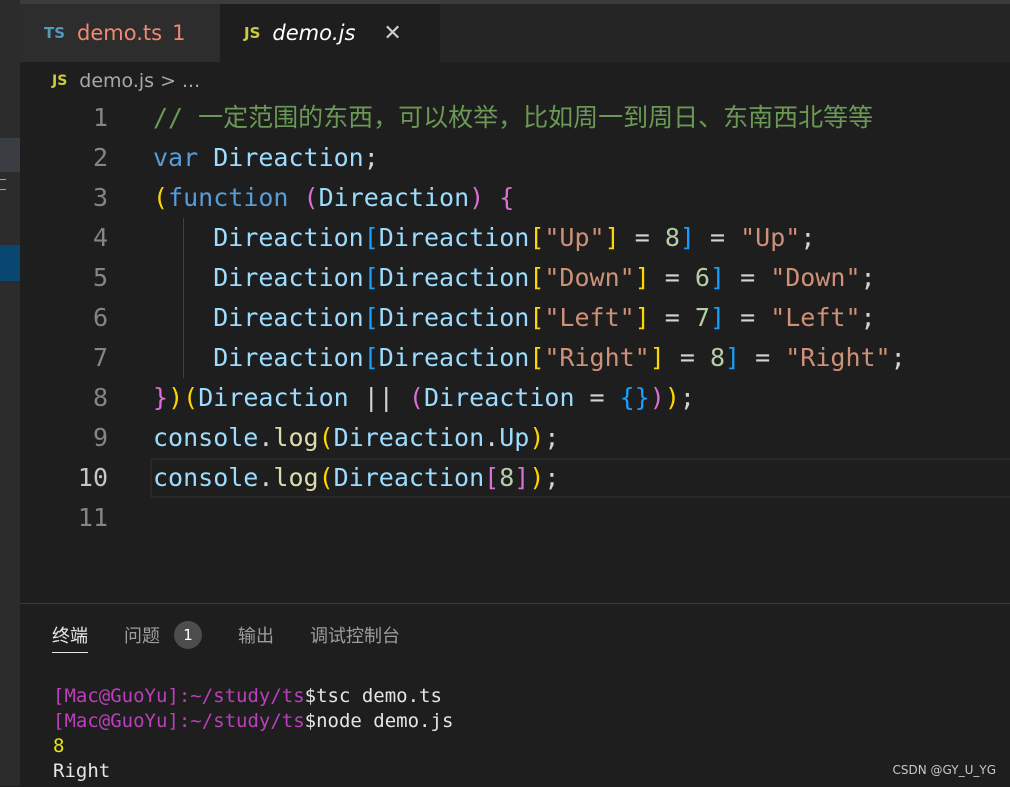  Describe the element at coordinates (120, 33) in the screenshot. I see `tab-demo-ts: TS demo.ts 1` at that location.